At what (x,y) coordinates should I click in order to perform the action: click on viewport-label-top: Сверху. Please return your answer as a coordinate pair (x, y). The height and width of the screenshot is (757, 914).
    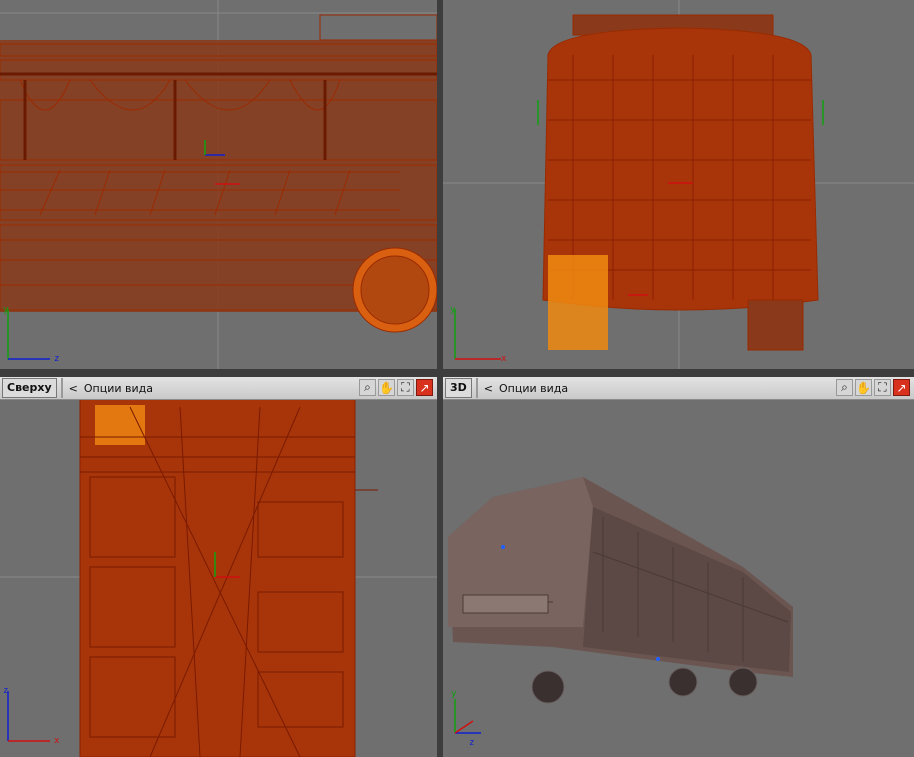
    Looking at the image, I should click on (29, 388).